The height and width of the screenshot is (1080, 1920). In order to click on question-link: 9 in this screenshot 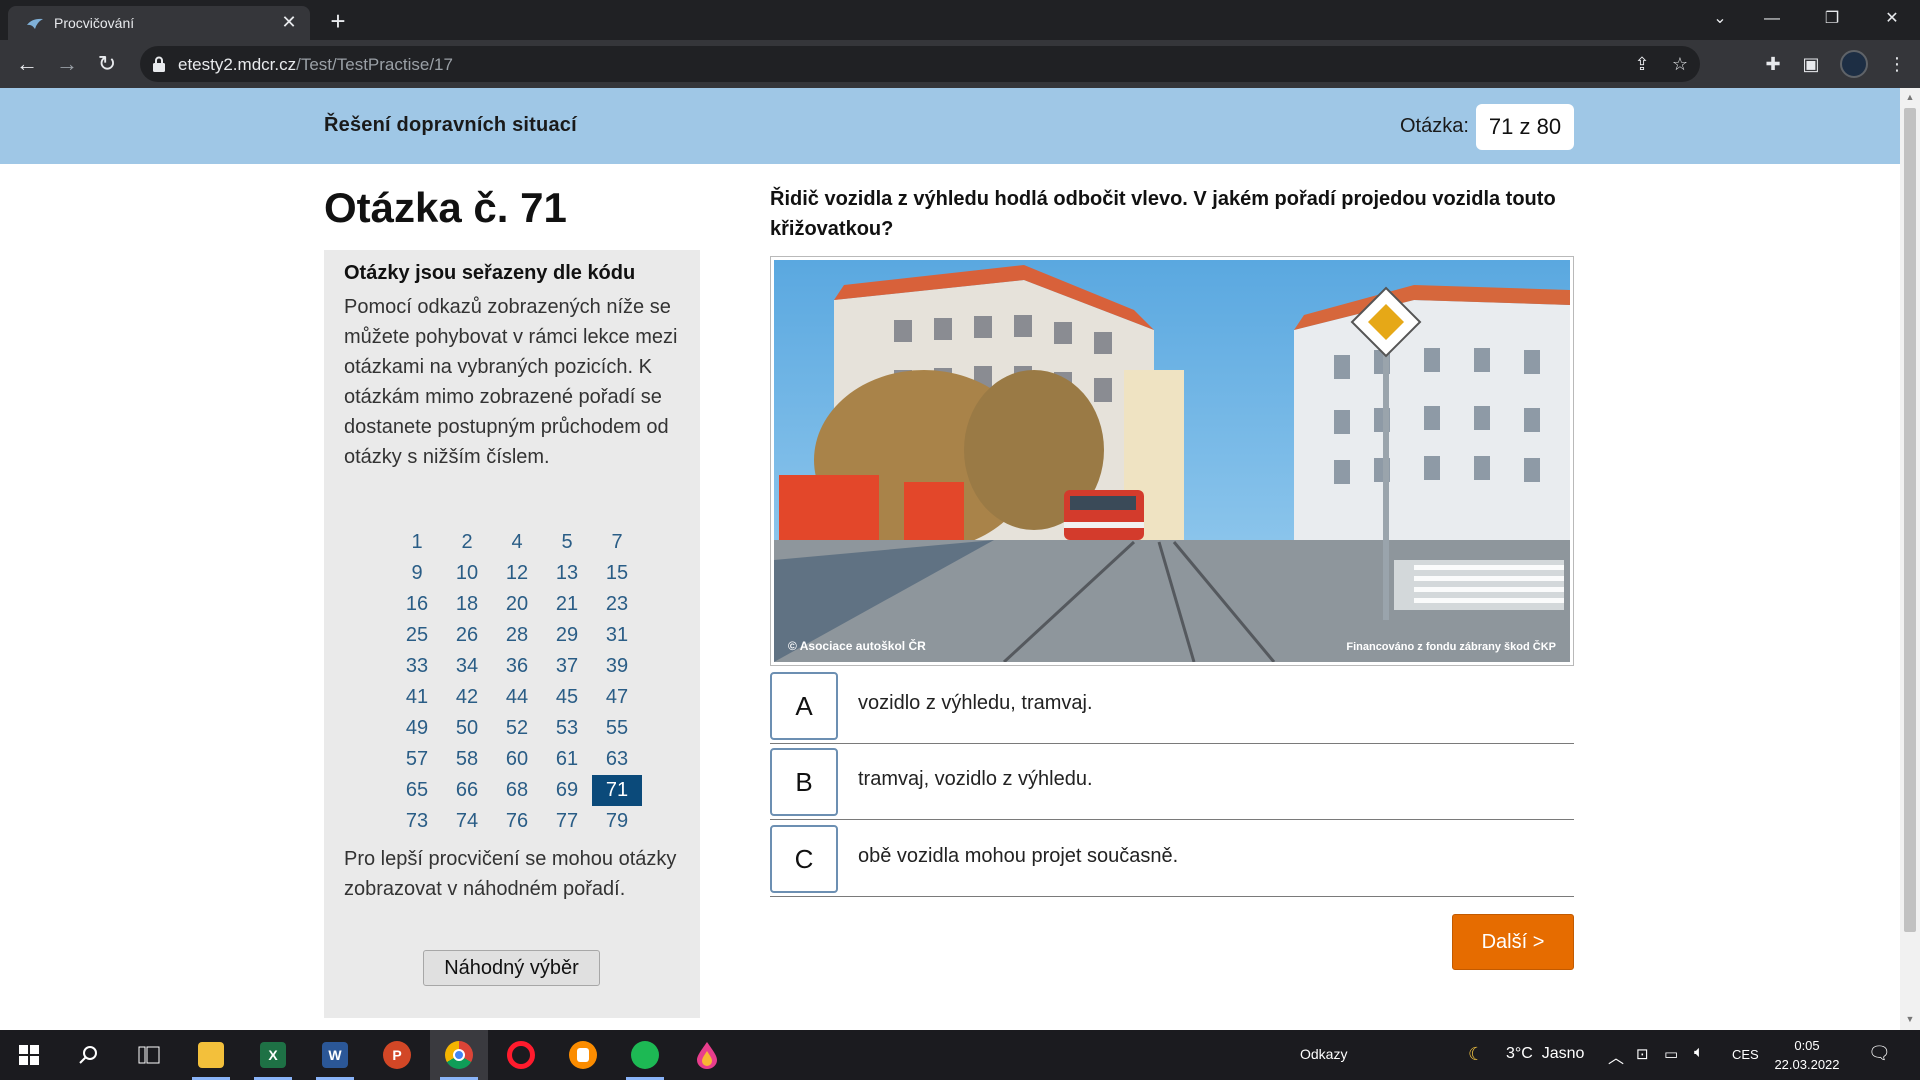, I will do `click(417, 573)`.